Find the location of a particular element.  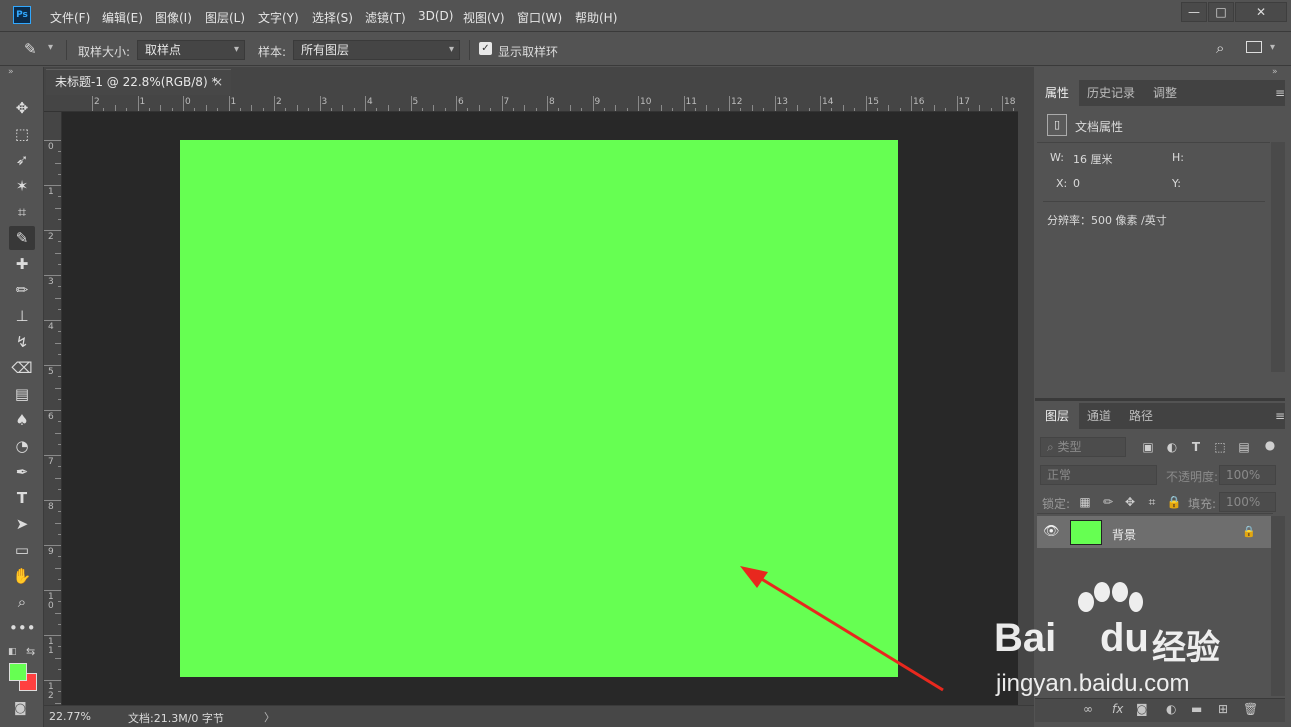

opacity-label: 不透明度: is located at coordinates (1192, 477).